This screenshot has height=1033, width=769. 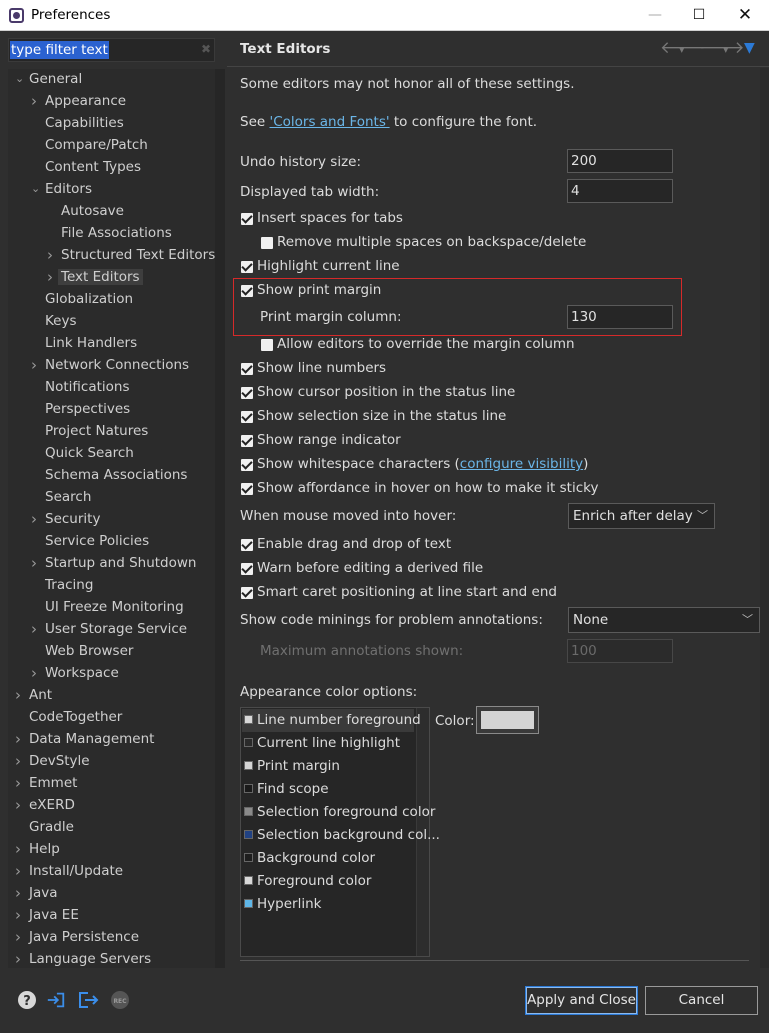 What do you see at coordinates (745, 15) in the screenshot?
I see `close-button: ✕` at bounding box center [745, 15].